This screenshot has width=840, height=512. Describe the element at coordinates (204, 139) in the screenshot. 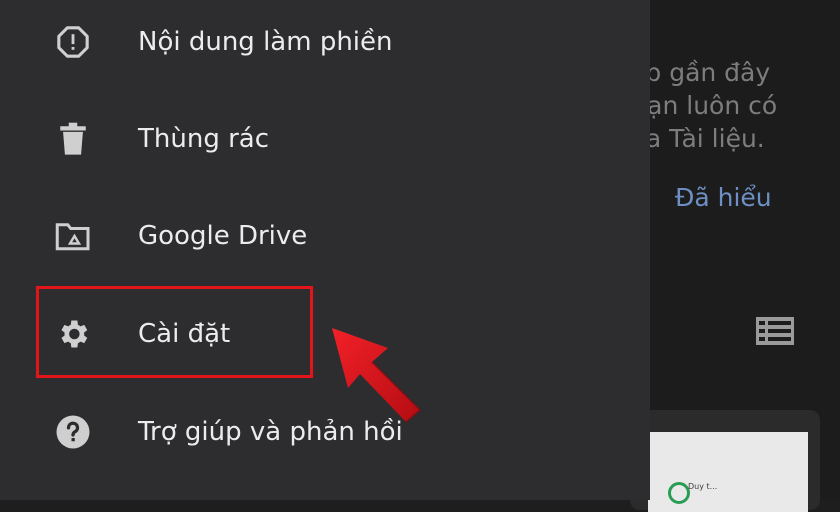

I see `drawer-item-label: Thùng rác` at that location.